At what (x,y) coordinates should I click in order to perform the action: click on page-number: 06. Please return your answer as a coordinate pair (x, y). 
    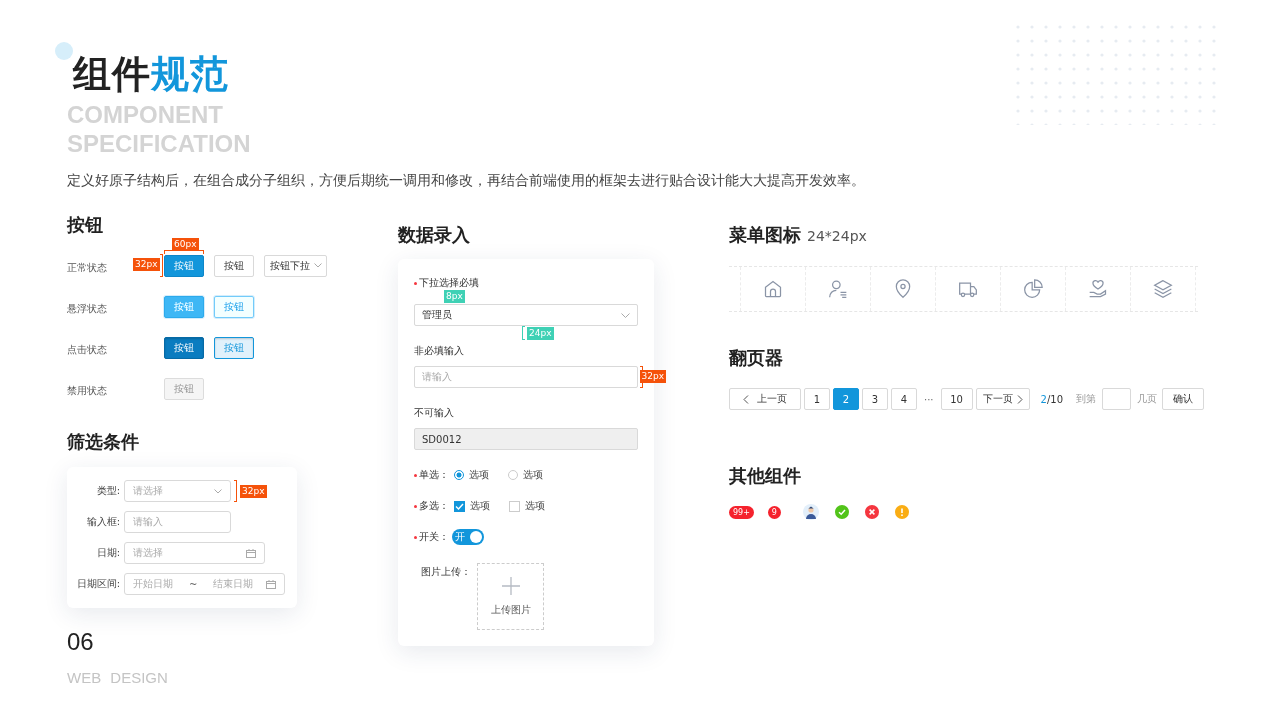
    Looking at the image, I should click on (81, 642).